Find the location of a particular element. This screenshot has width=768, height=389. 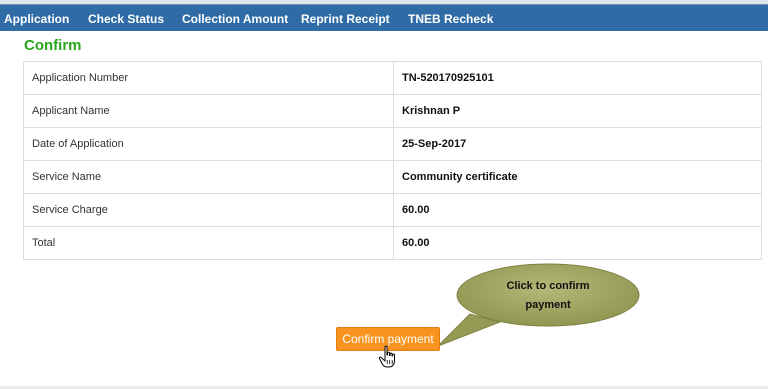

callout-text: Click to confirm payment is located at coordinates (548, 296).